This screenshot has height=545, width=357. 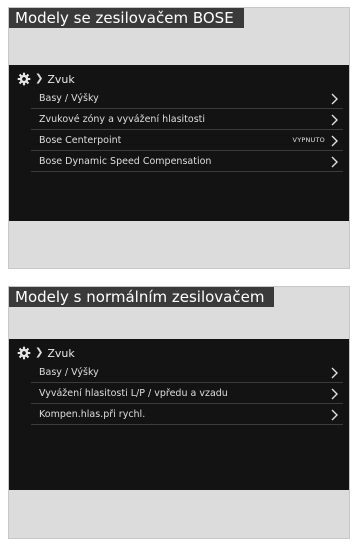 I want to click on list-item-balance-fader: Vyvážení hlasitosti L/P / vpředu a vzadu, so click(x=187, y=393).